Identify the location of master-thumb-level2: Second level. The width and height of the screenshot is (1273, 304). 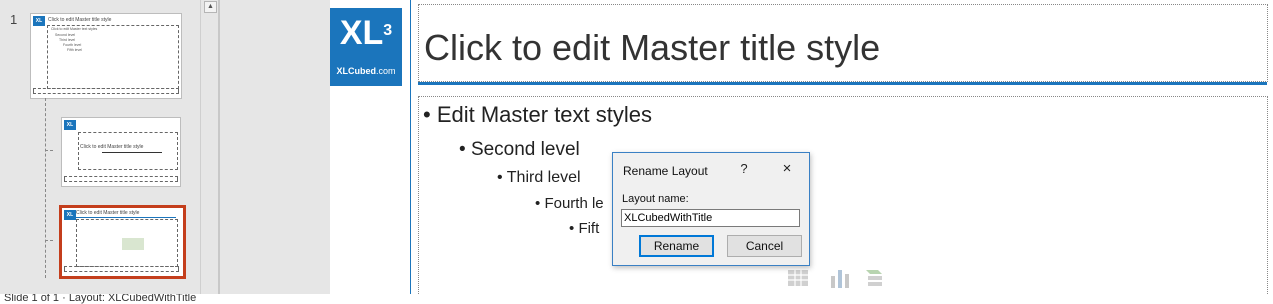
(65, 35).